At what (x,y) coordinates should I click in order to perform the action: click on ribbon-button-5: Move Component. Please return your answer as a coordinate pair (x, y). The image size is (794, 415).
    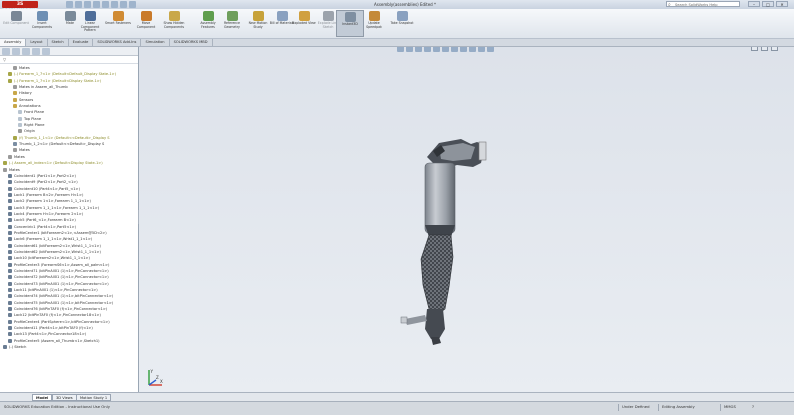
    Looking at the image, I should click on (146, 23).